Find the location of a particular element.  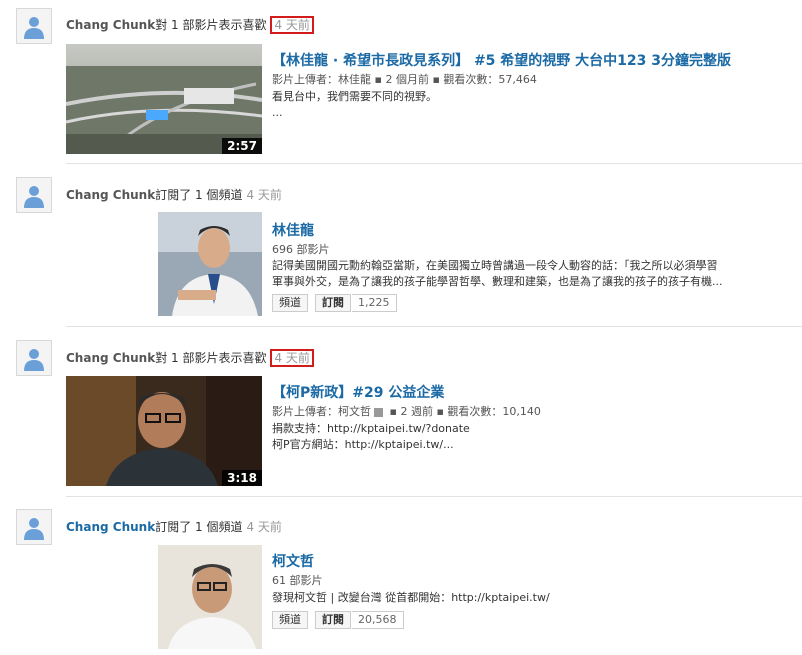

desc-line: 捐款支持：http://kptaipei.tw/?donate is located at coordinates (371, 428).